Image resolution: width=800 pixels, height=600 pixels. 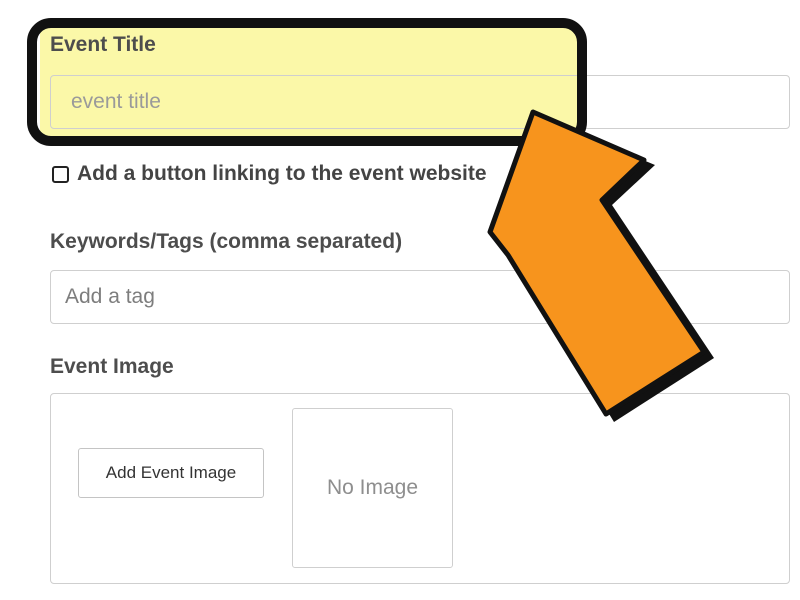 I want to click on arrow-body, so click(x=597, y=263).